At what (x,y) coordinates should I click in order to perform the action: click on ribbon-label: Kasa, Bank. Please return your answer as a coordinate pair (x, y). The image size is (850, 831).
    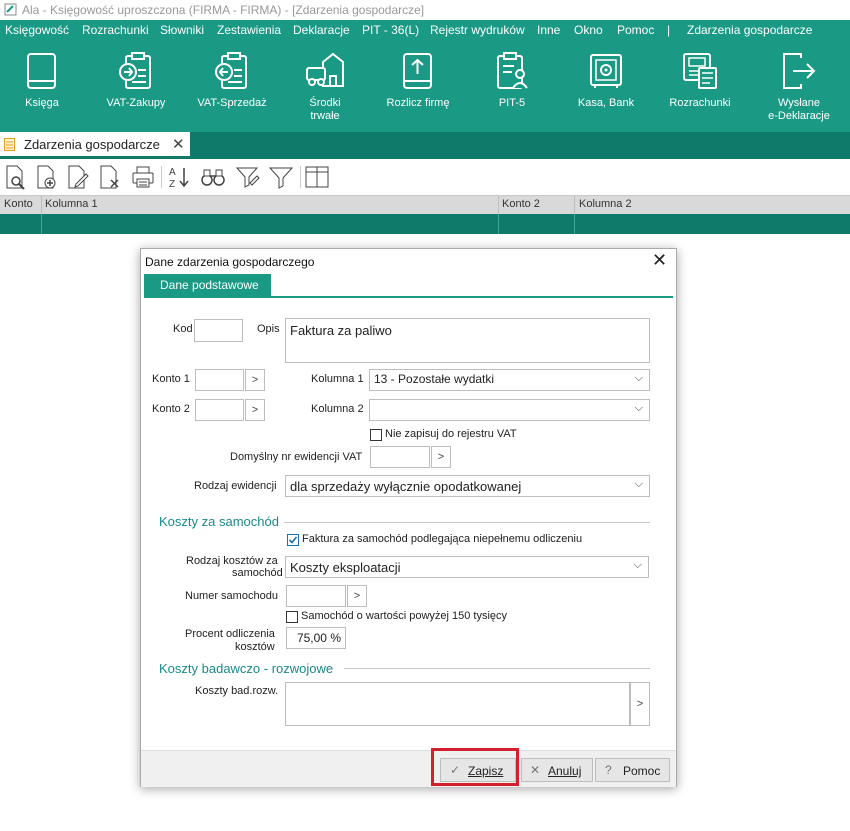
    Looking at the image, I should click on (606, 103).